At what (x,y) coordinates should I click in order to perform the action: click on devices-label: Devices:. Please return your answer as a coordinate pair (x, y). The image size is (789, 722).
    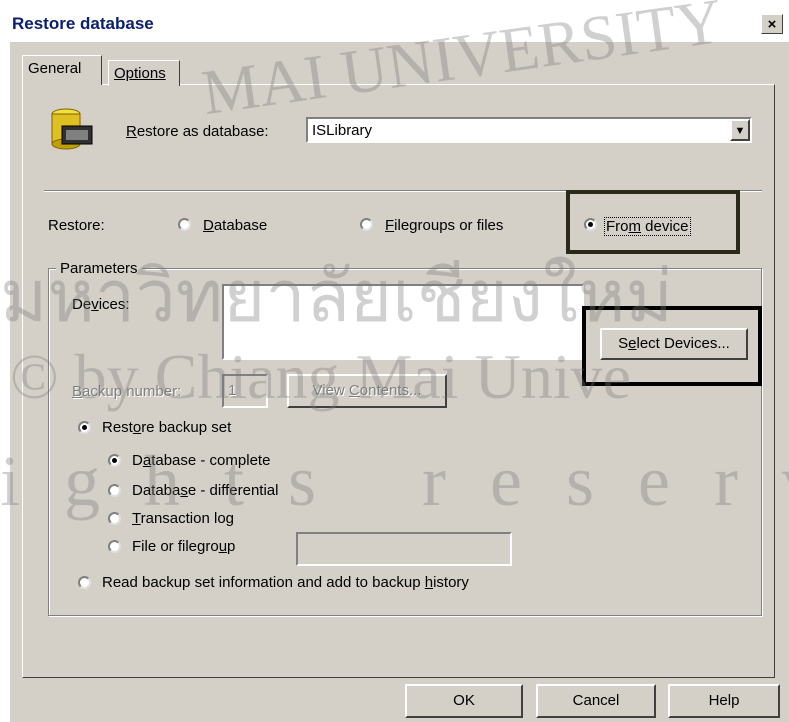
    Looking at the image, I should click on (101, 304).